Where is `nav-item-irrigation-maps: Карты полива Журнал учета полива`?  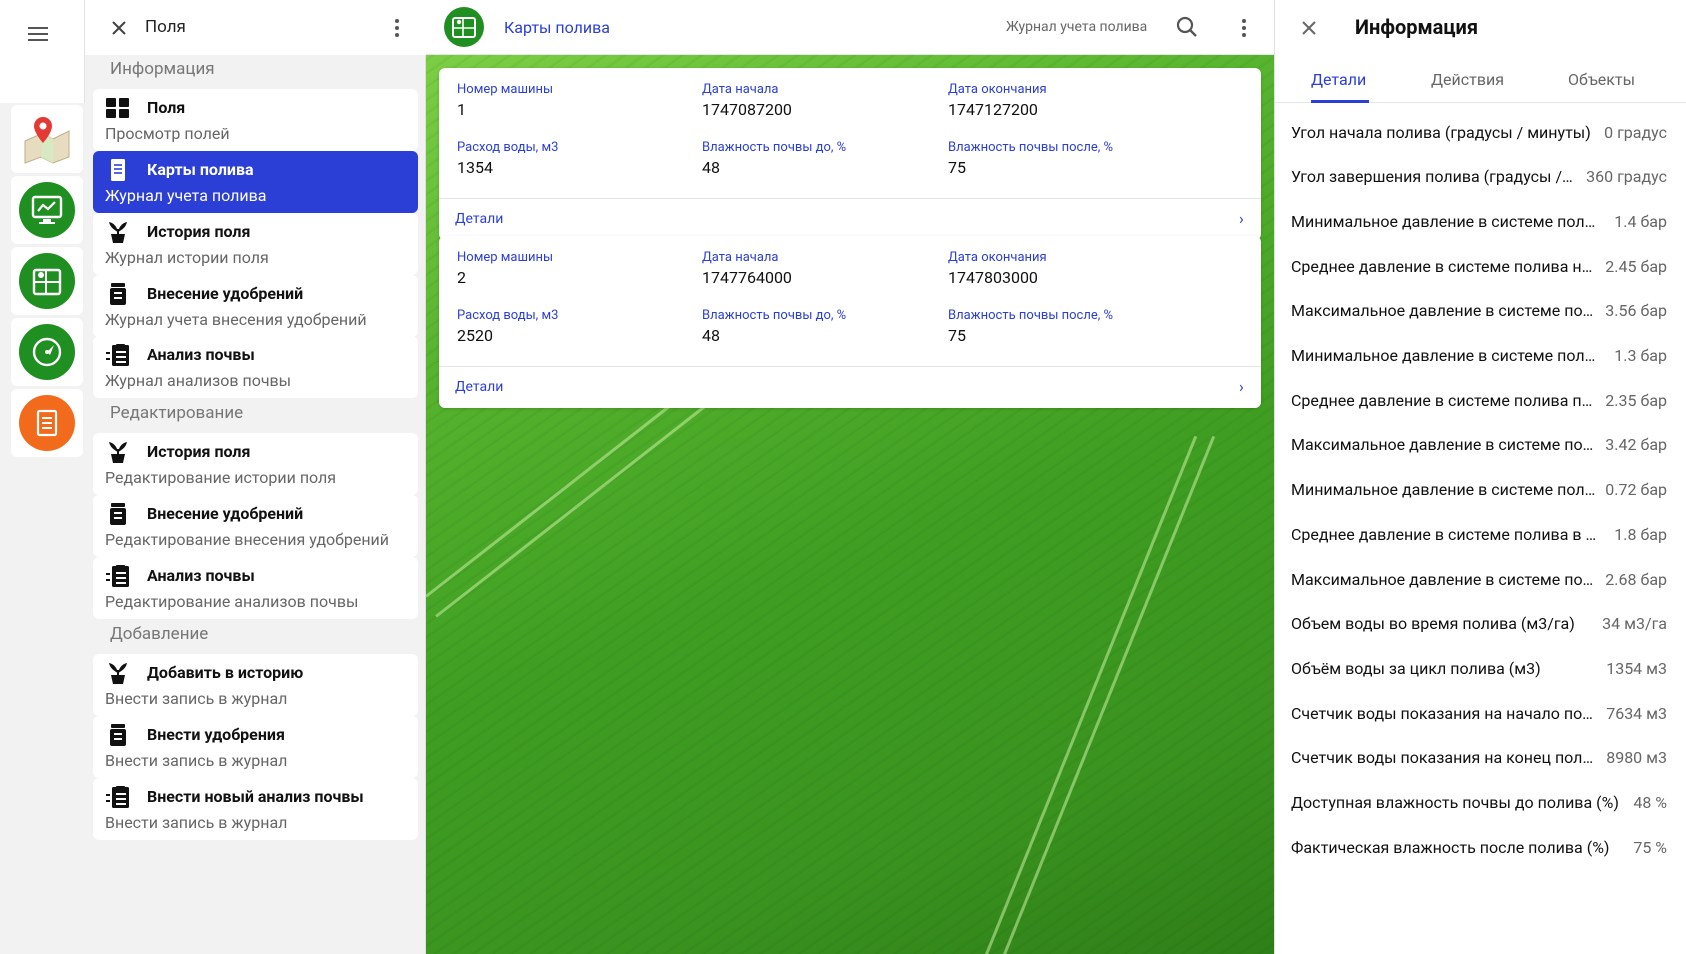 nav-item-irrigation-maps: Карты полива Журнал учета полива is located at coordinates (255, 182).